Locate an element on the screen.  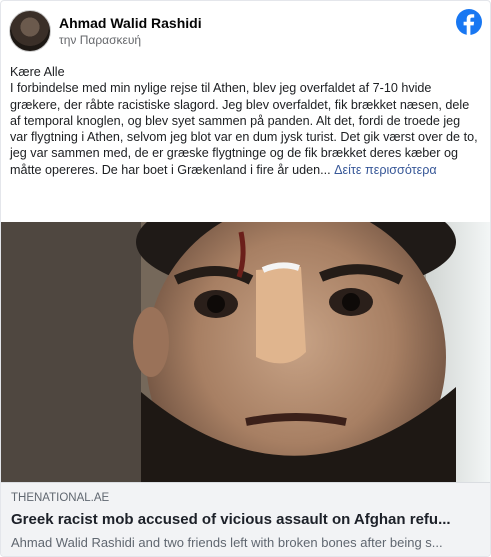
post-timestamp: την Παρασκευή is located at coordinates (130, 40).